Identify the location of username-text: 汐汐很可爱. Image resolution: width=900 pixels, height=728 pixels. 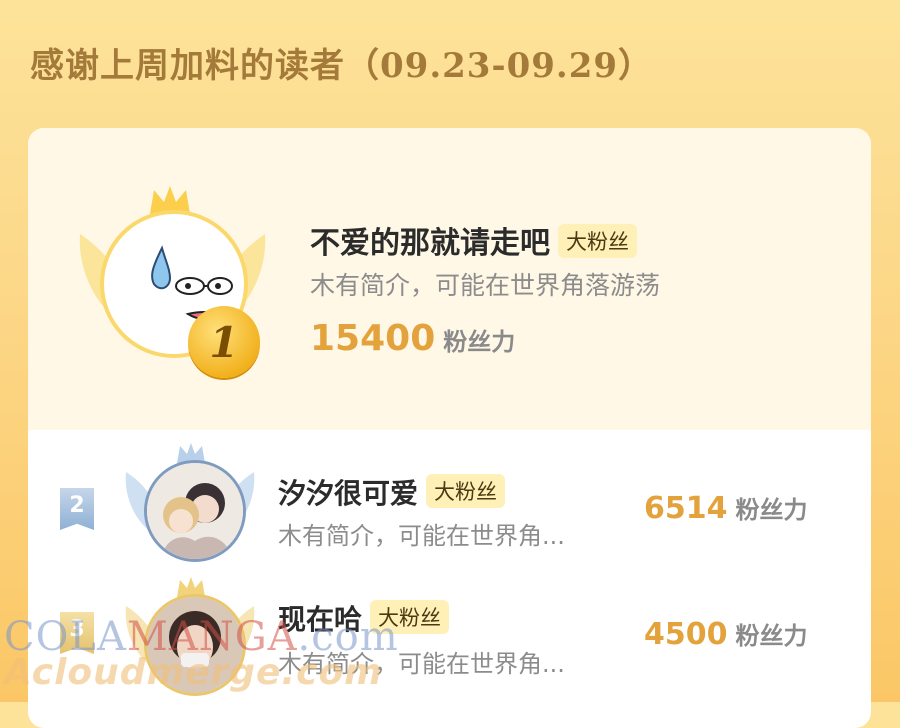
(348, 493).